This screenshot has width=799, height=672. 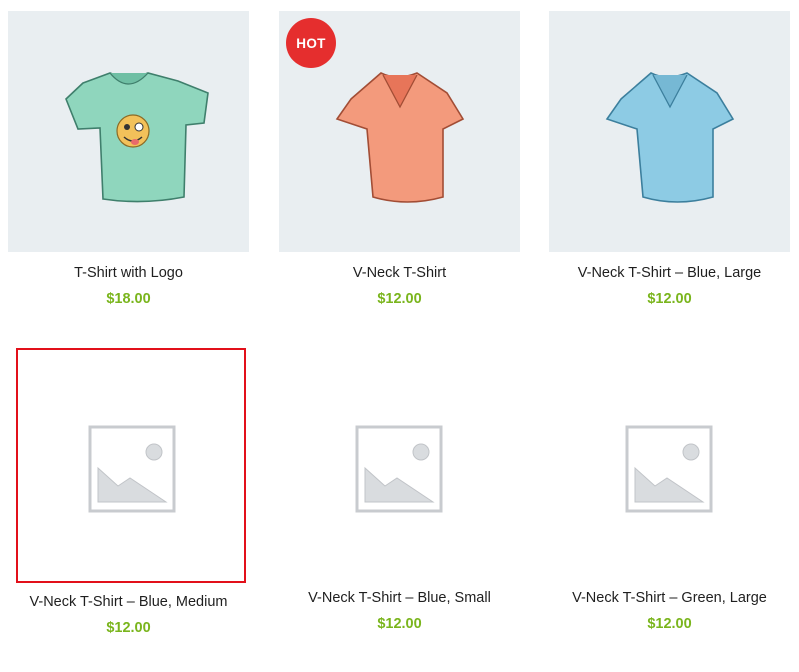 What do you see at coordinates (128, 273) in the screenshot?
I see `product-title: T-Shirt with Logo` at bounding box center [128, 273].